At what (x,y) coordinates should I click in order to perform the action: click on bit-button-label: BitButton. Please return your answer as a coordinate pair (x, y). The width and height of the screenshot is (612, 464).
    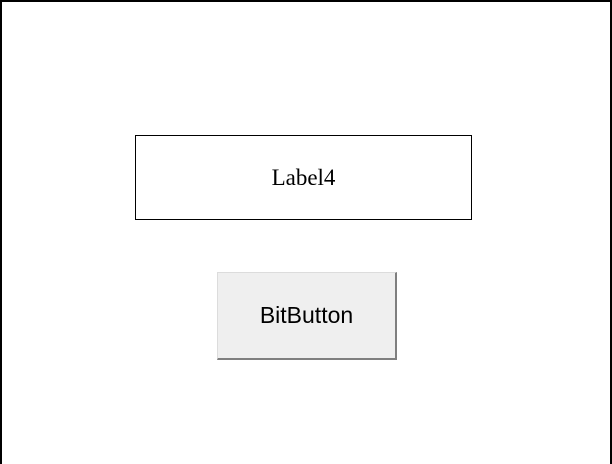
    Looking at the image, I should click on (306, 315).